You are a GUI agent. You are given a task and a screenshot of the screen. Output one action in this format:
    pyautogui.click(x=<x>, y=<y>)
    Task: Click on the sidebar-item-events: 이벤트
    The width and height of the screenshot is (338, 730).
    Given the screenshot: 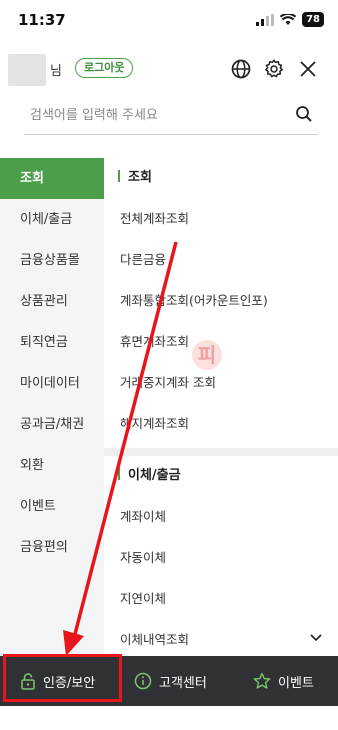 What is the action you would take?
    pyautogui.click(x=52, y=506)
    